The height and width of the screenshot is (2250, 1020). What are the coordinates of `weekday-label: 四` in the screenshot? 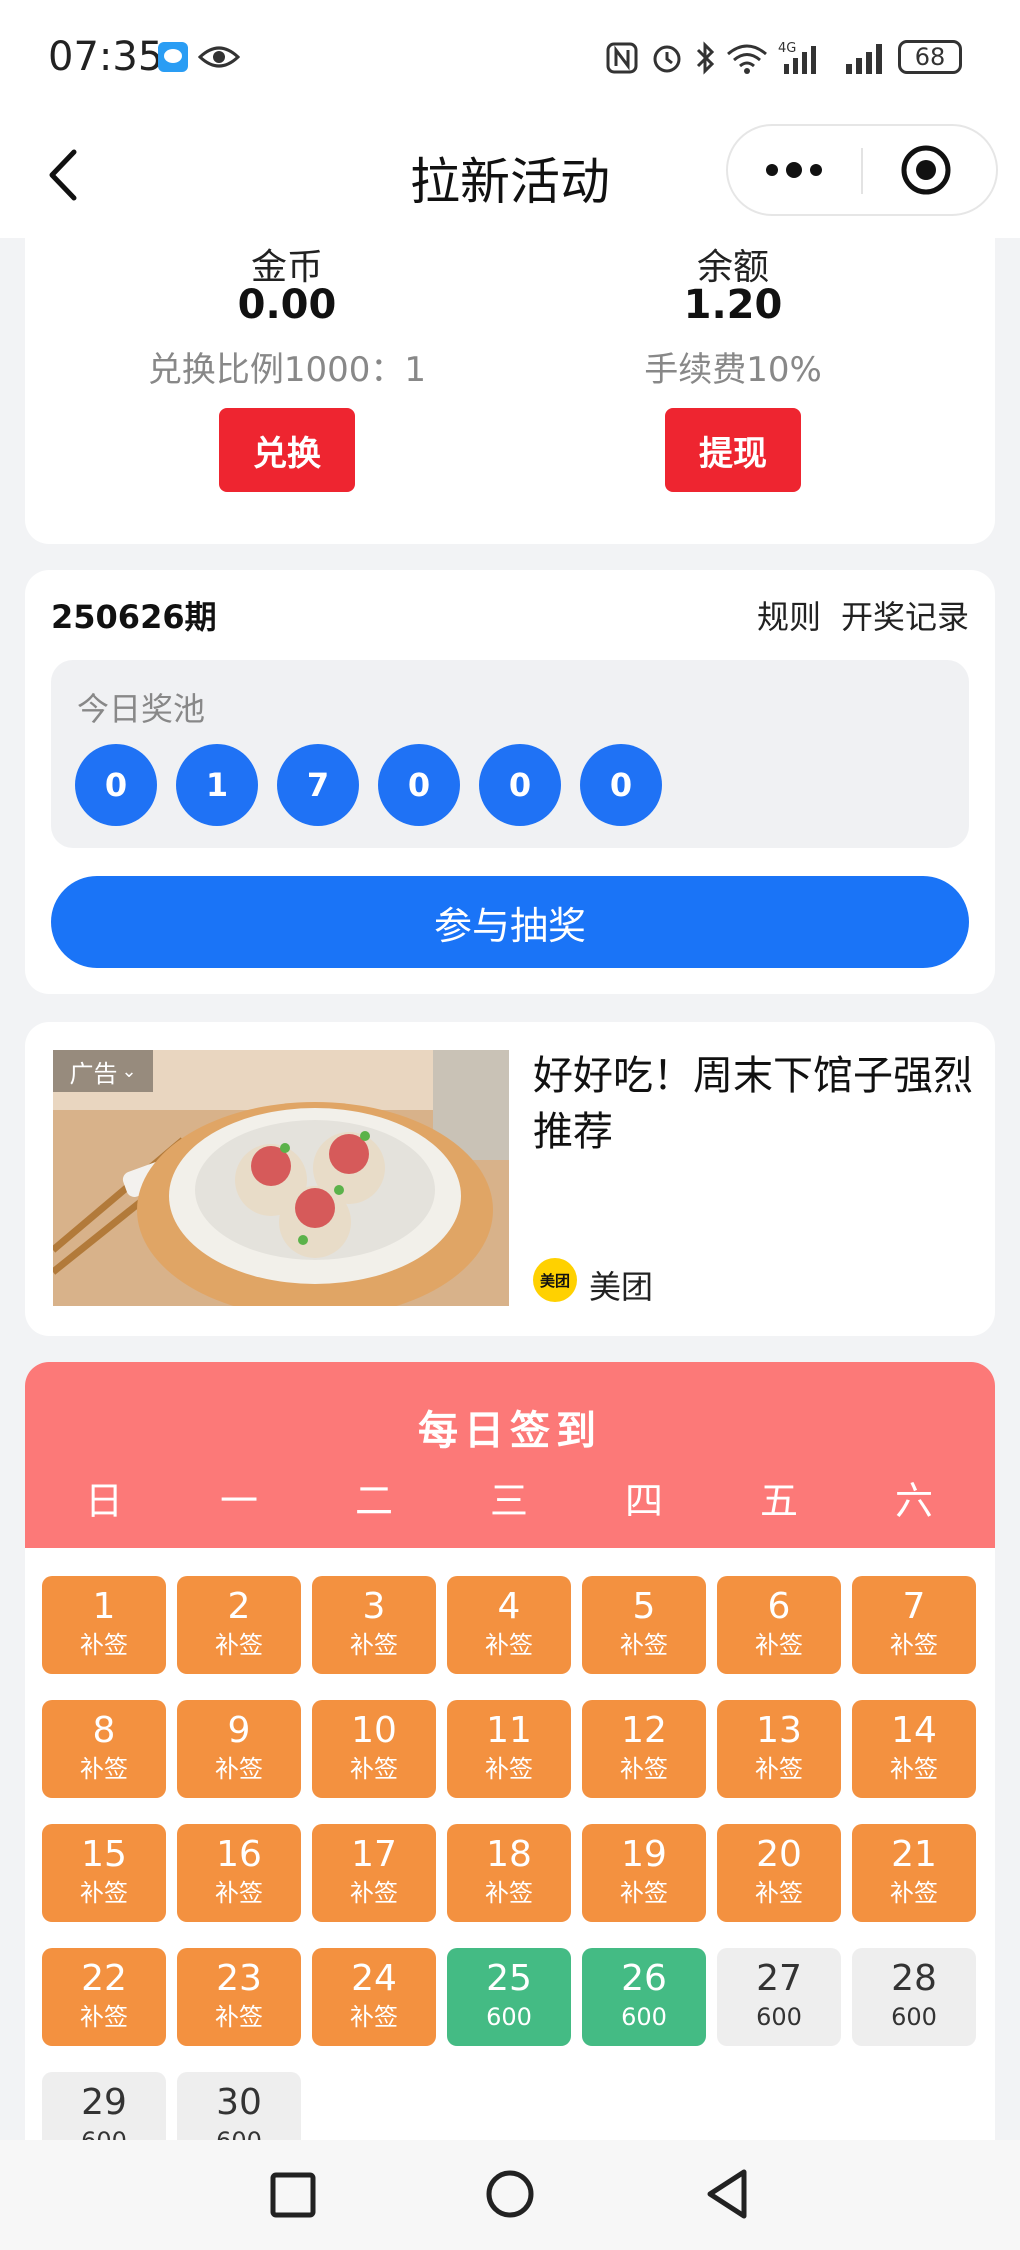 It's located at (643, 1501).